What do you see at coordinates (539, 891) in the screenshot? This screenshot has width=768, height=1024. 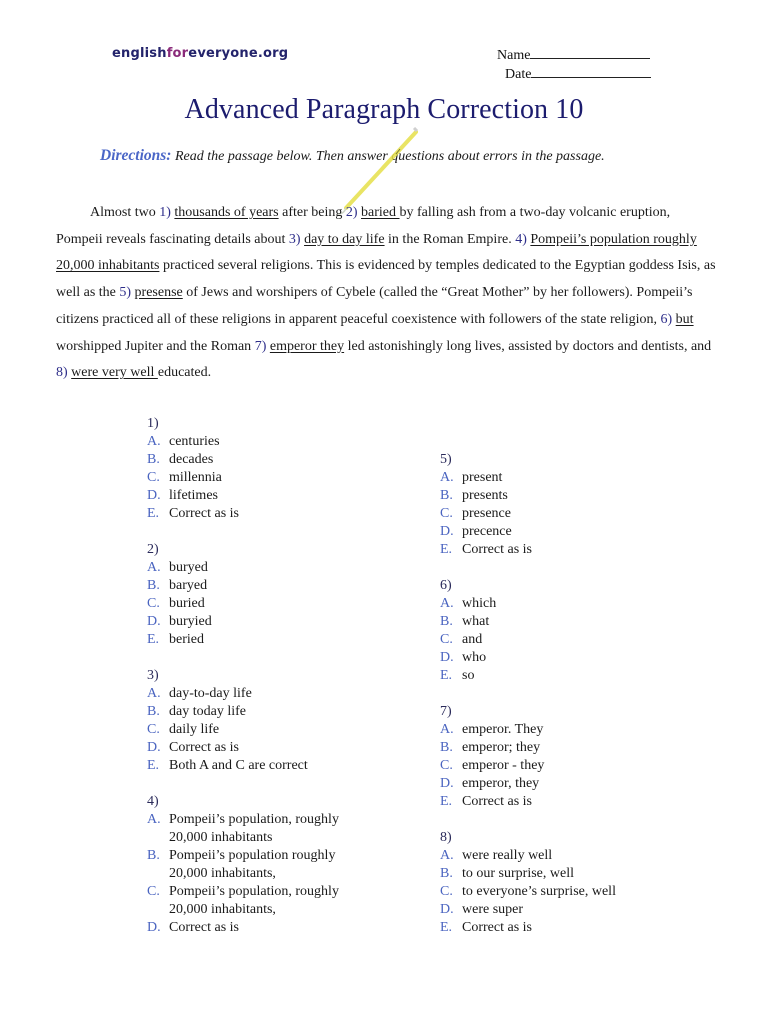 I see `choice-text: to everyone’s surprise, well` at bounding box center [539, 891].